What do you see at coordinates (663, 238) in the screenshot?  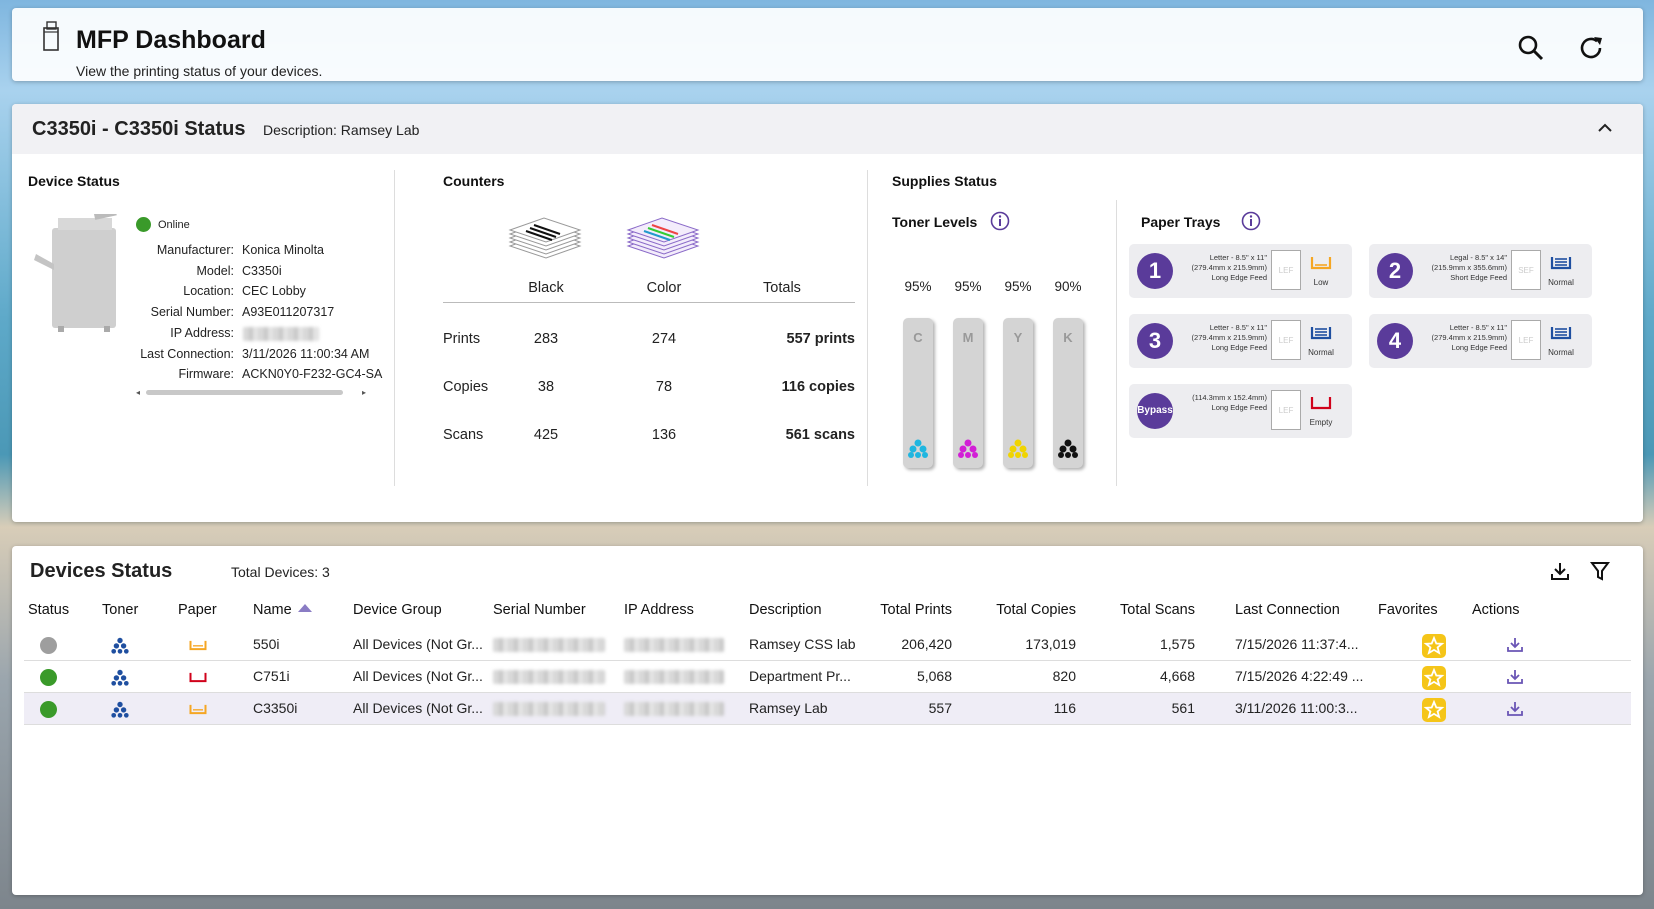 I see `color-pages-icon` at bounding box center [663, 238].